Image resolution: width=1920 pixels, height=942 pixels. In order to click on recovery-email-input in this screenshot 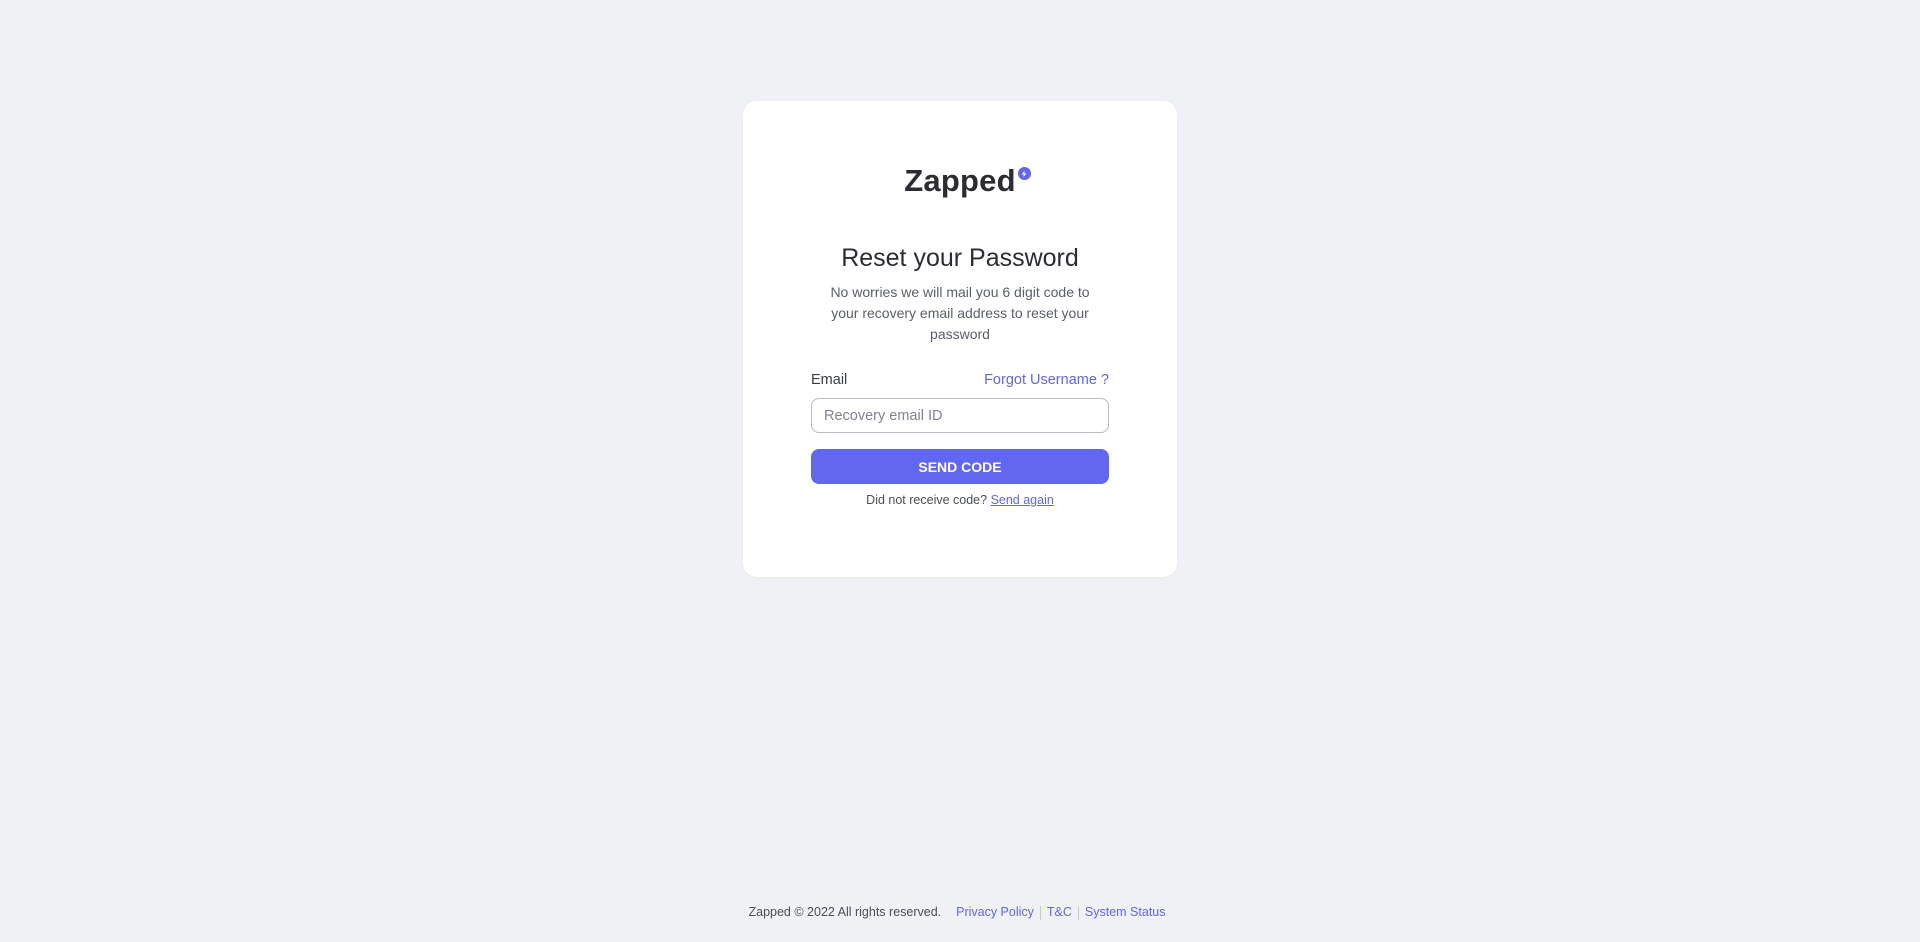, I will do `click(960, 415)`.